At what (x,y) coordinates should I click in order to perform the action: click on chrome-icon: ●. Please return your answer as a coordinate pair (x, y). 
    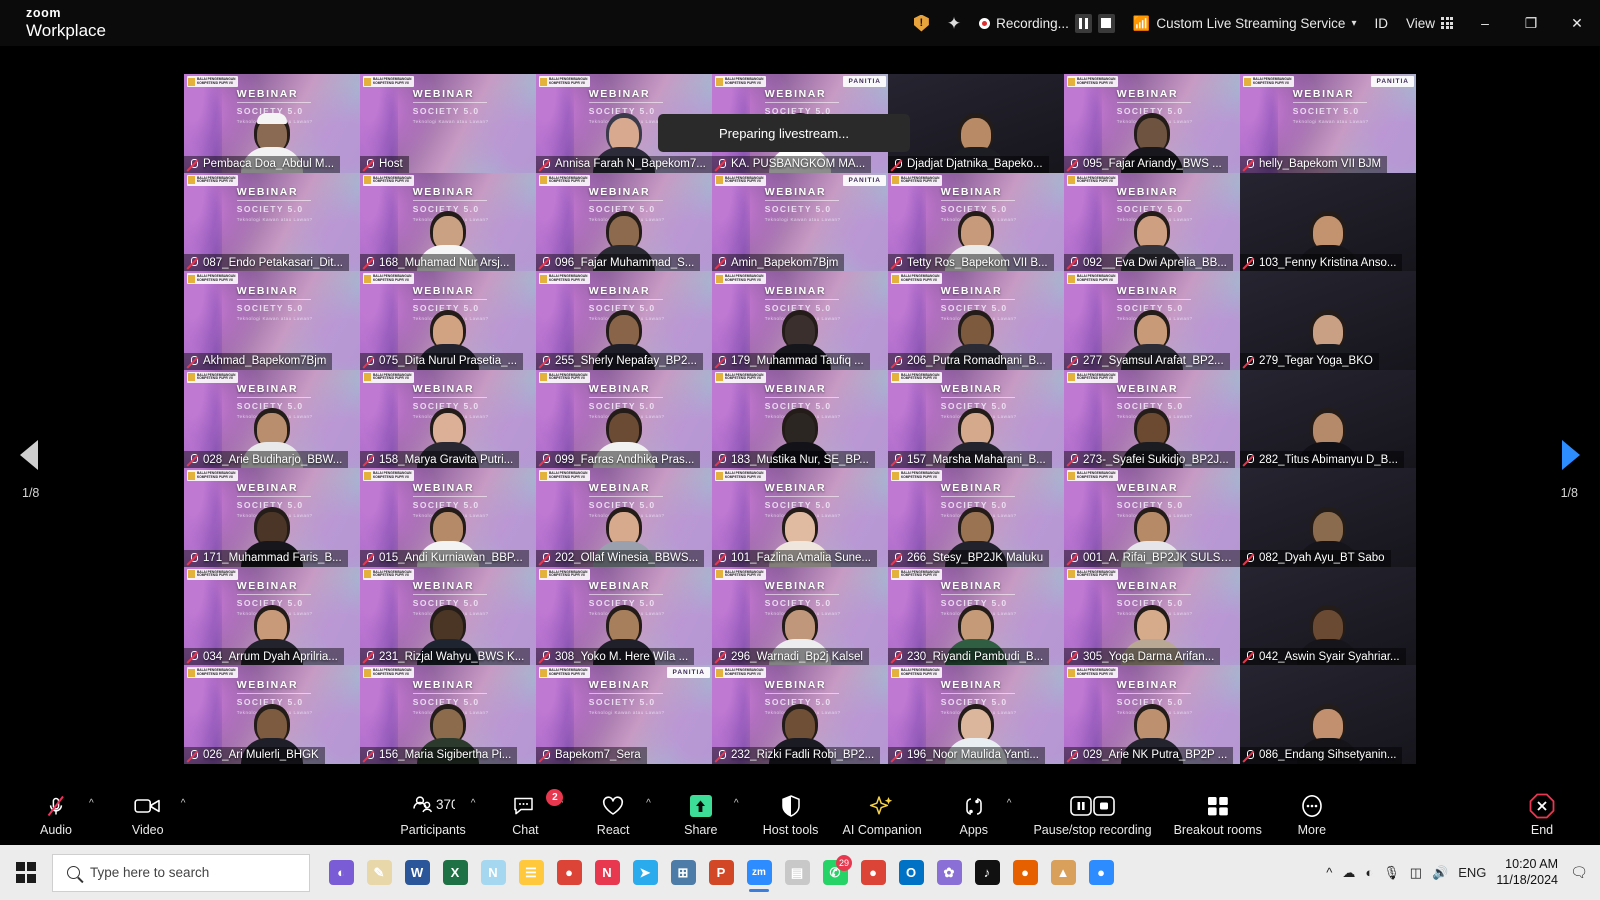
    Looking at the image, I should click on (569, 873).